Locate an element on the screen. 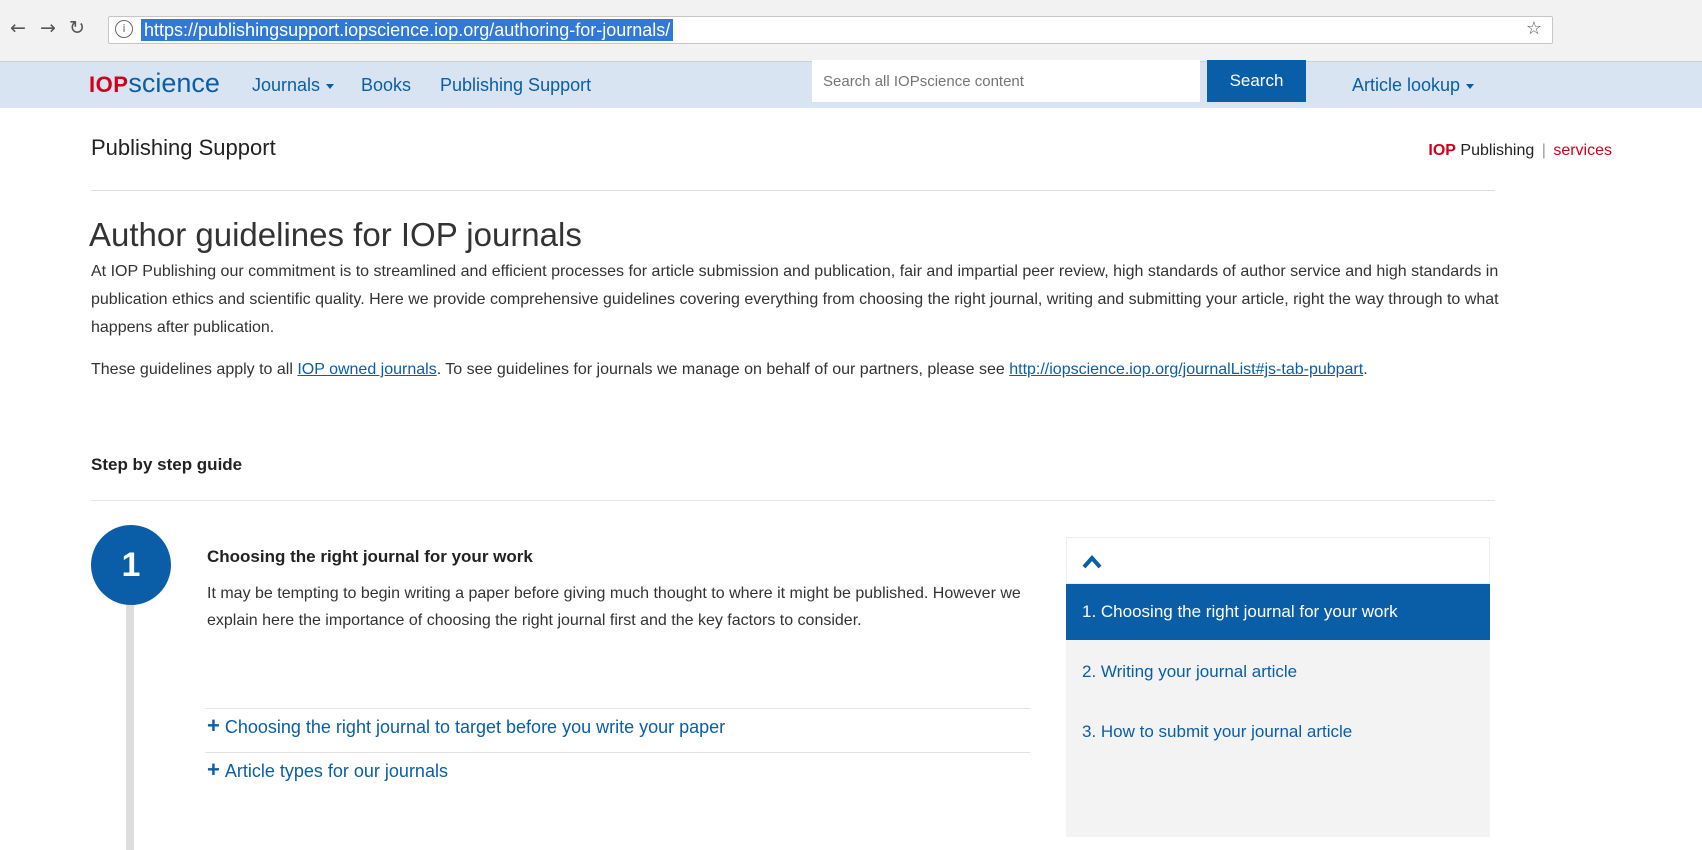 Image resolution: width=1702 pixels, height=850 pixels. sidebar-item-step-2: 2. Writing your journal article is located at coordinates (1278, 672).